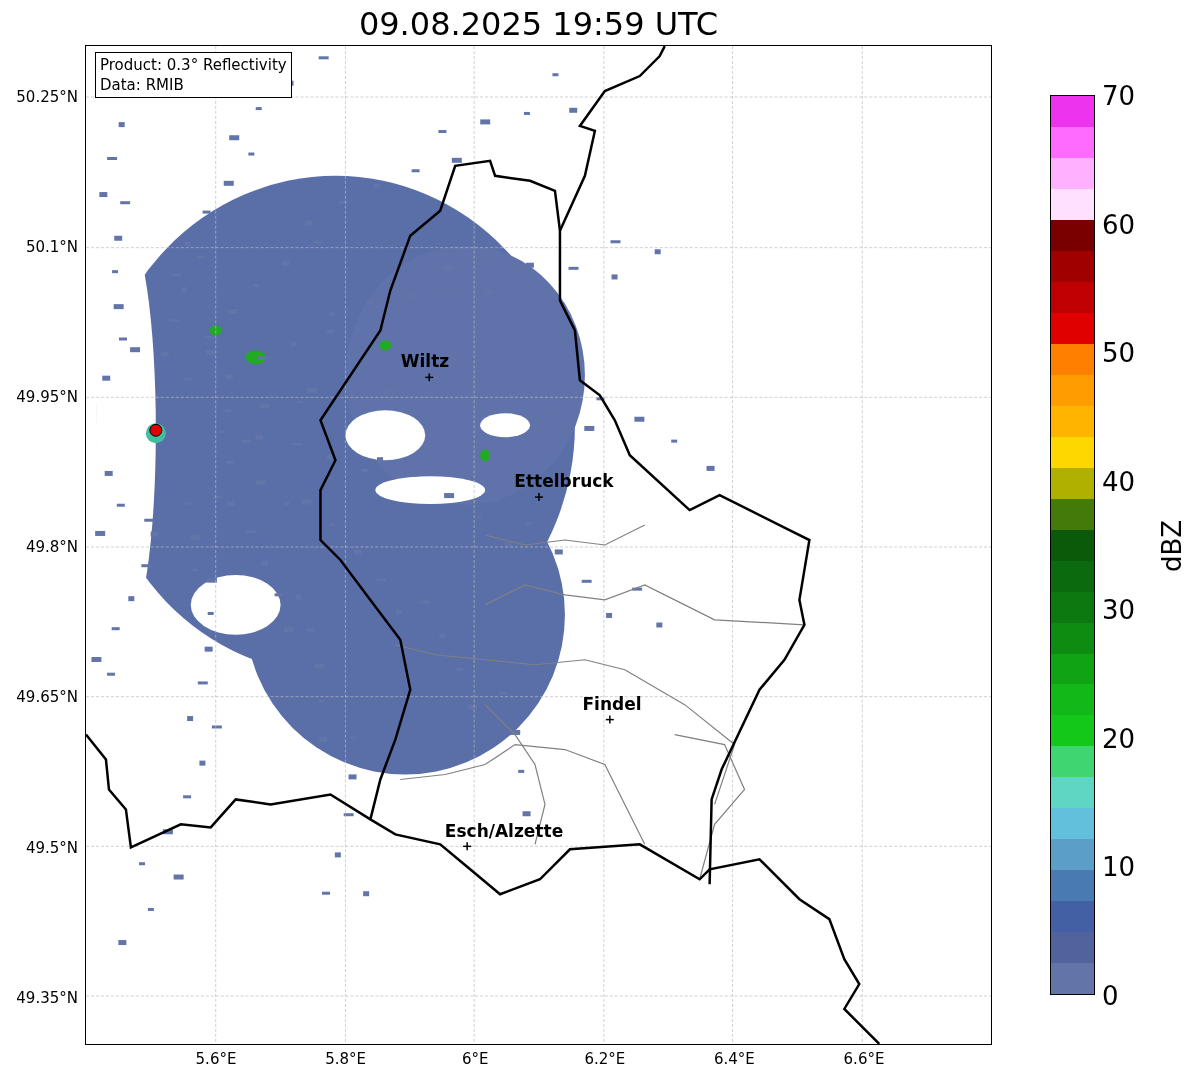 The width and height of the screenshot is (1184, 1081). Describe the element at coordinates (1119, 867) in the screenshot. I see `colorbar-tick-label: 10` at that location.